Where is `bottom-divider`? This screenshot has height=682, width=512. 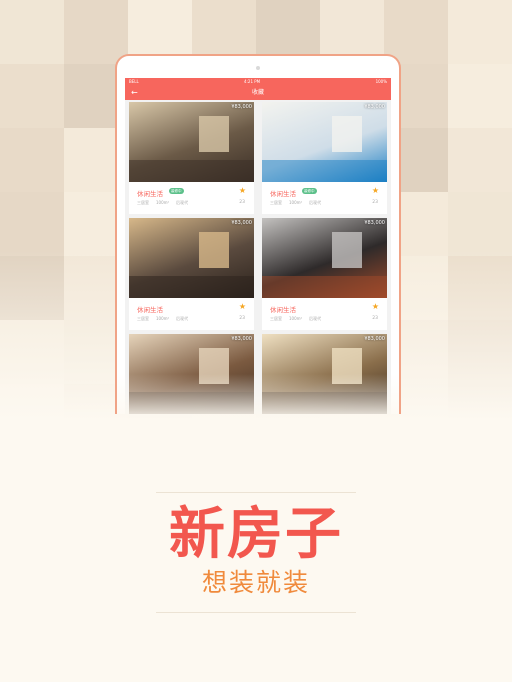
bottom-divider is located at coordinates (256, 612).